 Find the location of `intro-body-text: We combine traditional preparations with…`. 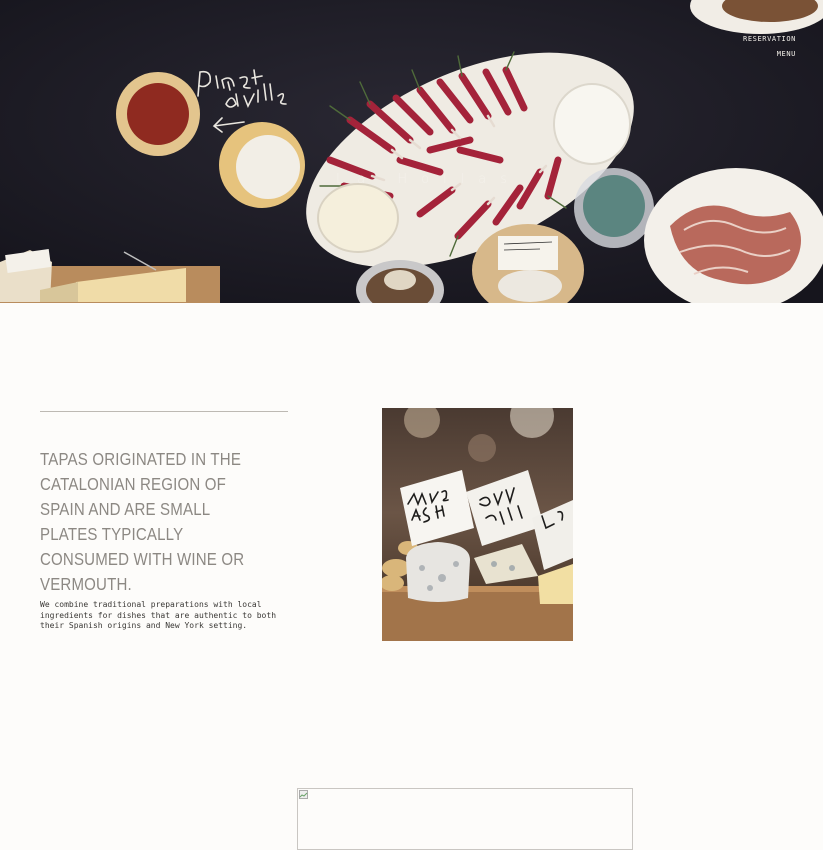

intro-body-text: We combine traditional preparations with… is located at coordinates (158, 615).